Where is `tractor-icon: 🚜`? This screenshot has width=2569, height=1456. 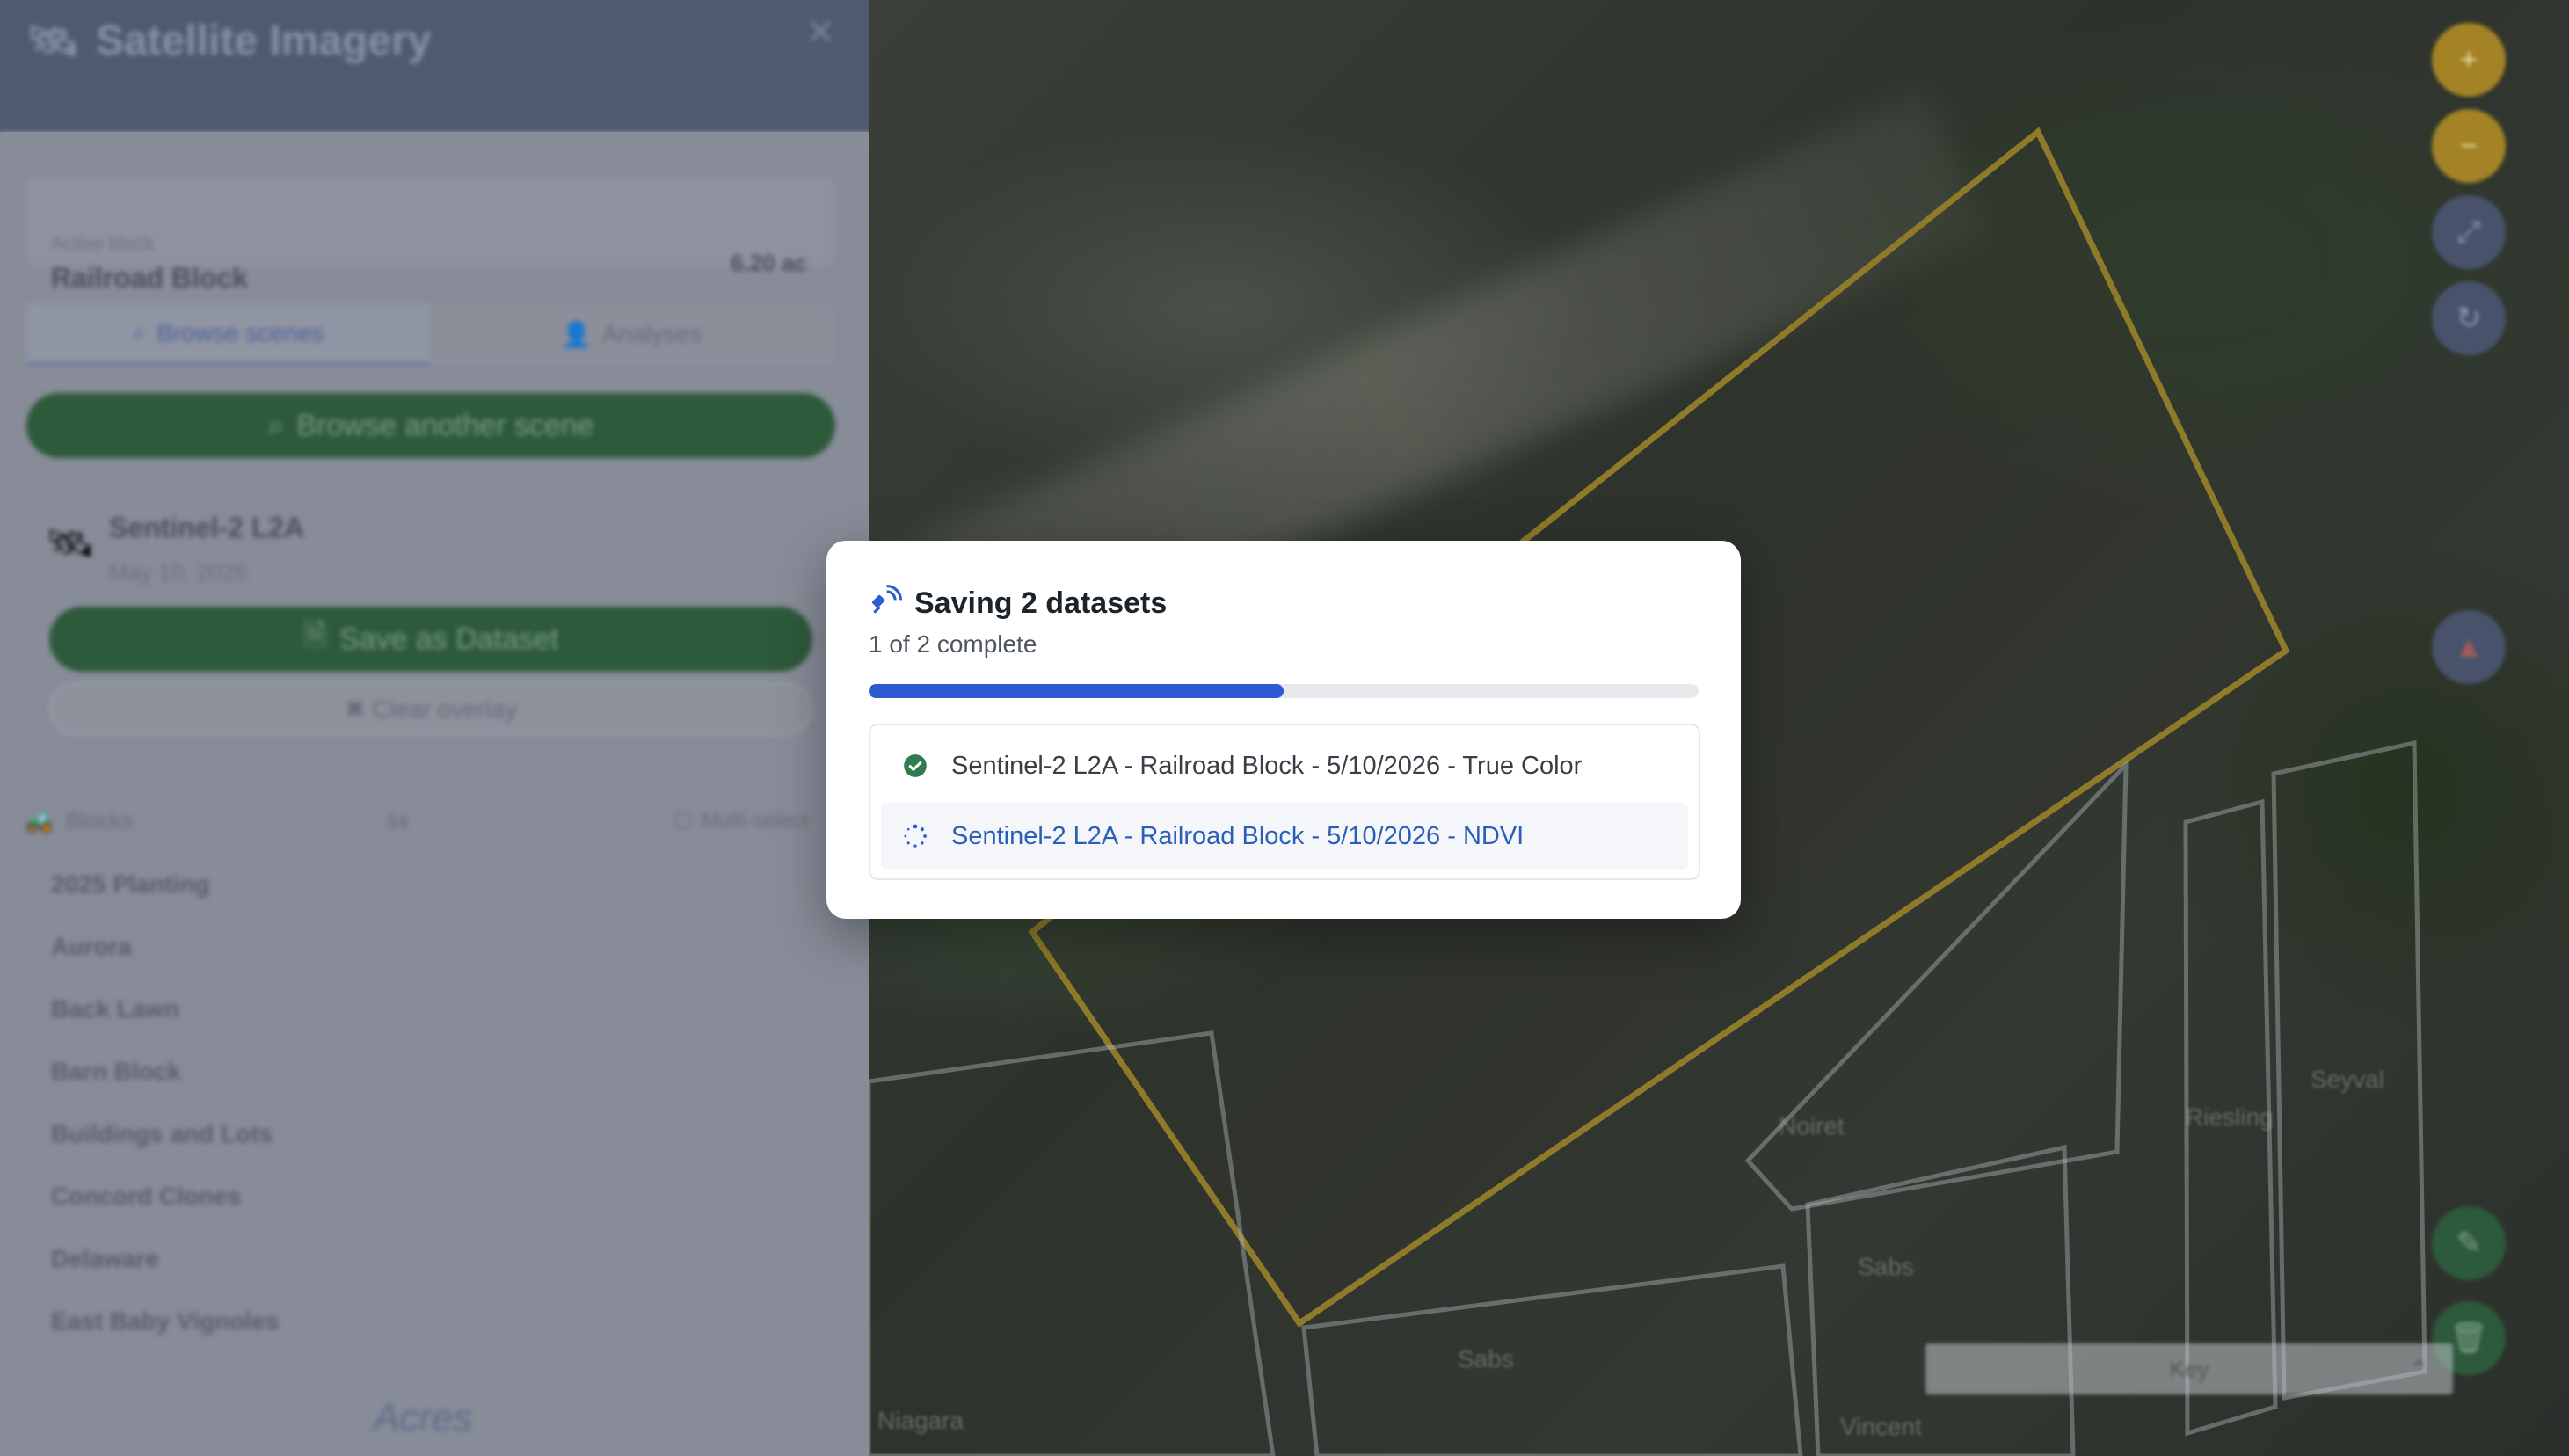
tractor-icon: 🚜 is located at coordinates (40, 820).